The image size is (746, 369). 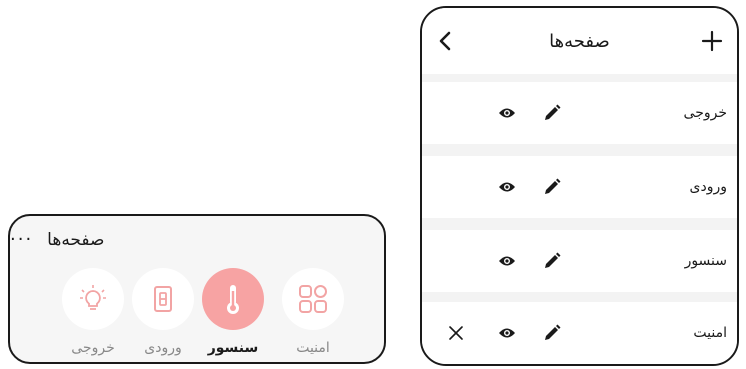 What do you see at coordinates (712, 41) in the screenshot?
I see `plus-icon` at bounding box center [712, 41].